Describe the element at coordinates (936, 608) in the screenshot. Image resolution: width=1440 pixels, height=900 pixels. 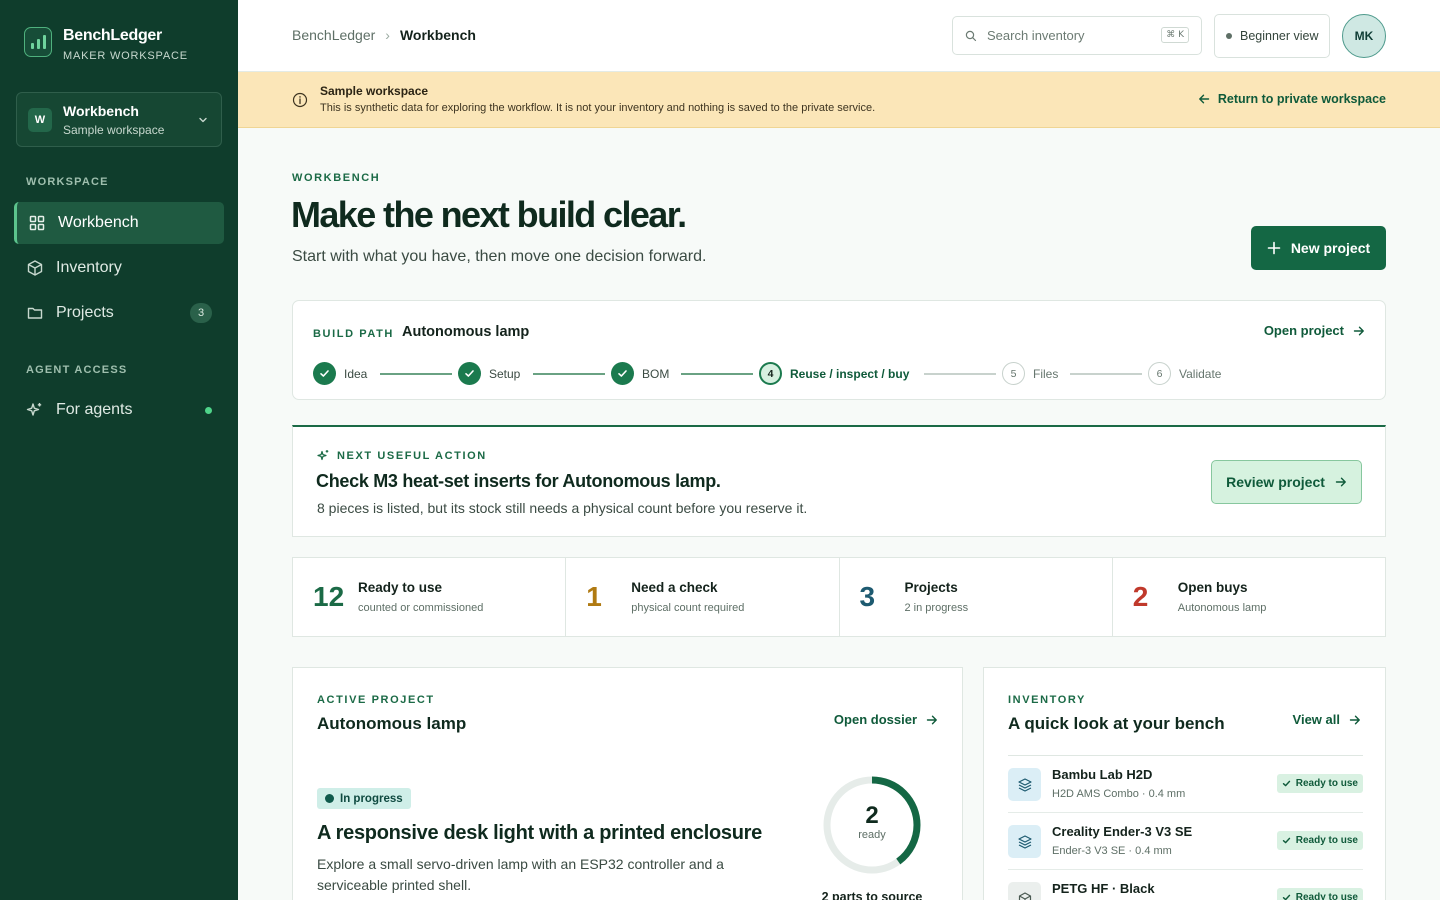
I see `stat-subtext: 2 in progress` at that location.